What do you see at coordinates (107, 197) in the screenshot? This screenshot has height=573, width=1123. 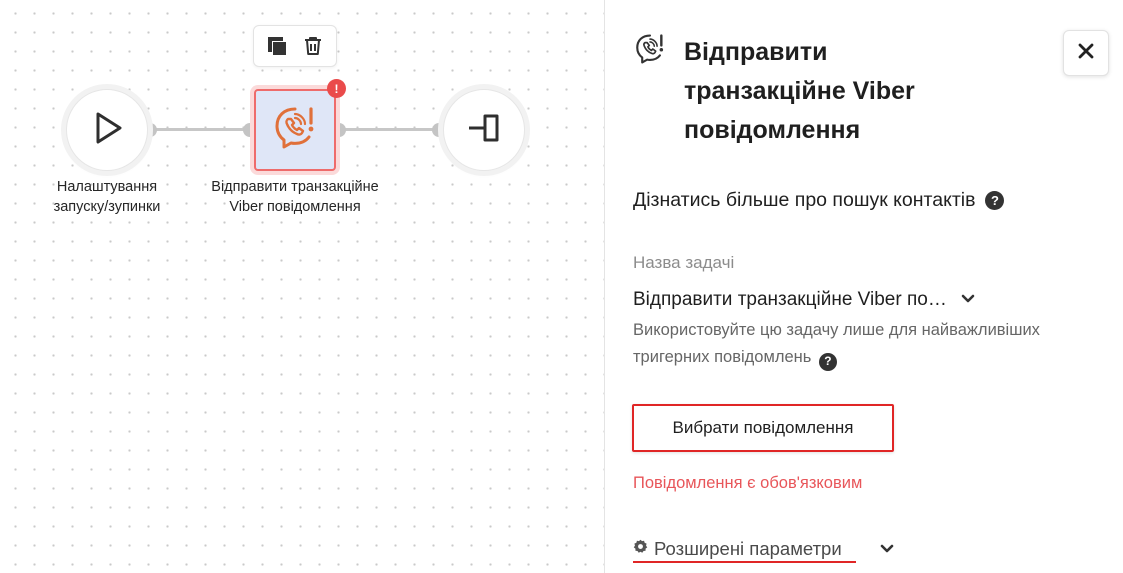 I see `start-node-label: Налаштування запуску/зупинки` at bounding box center [107, 197].